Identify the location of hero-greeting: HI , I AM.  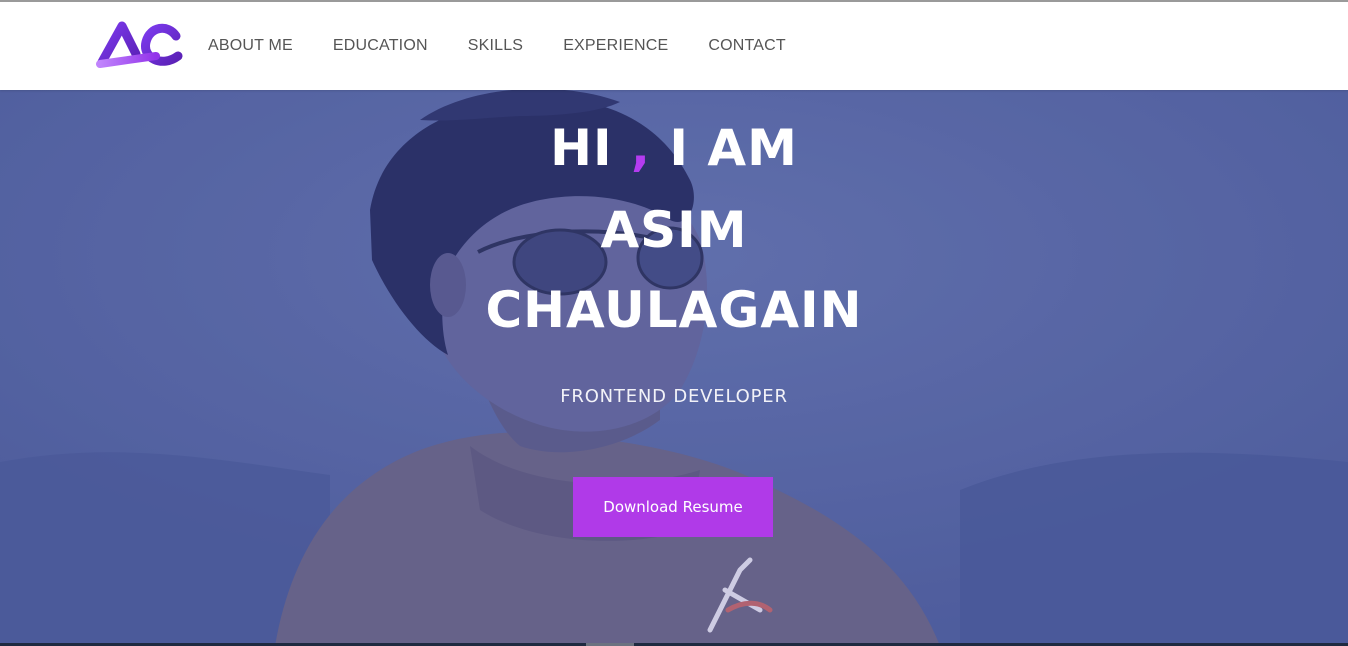
(674, 148).